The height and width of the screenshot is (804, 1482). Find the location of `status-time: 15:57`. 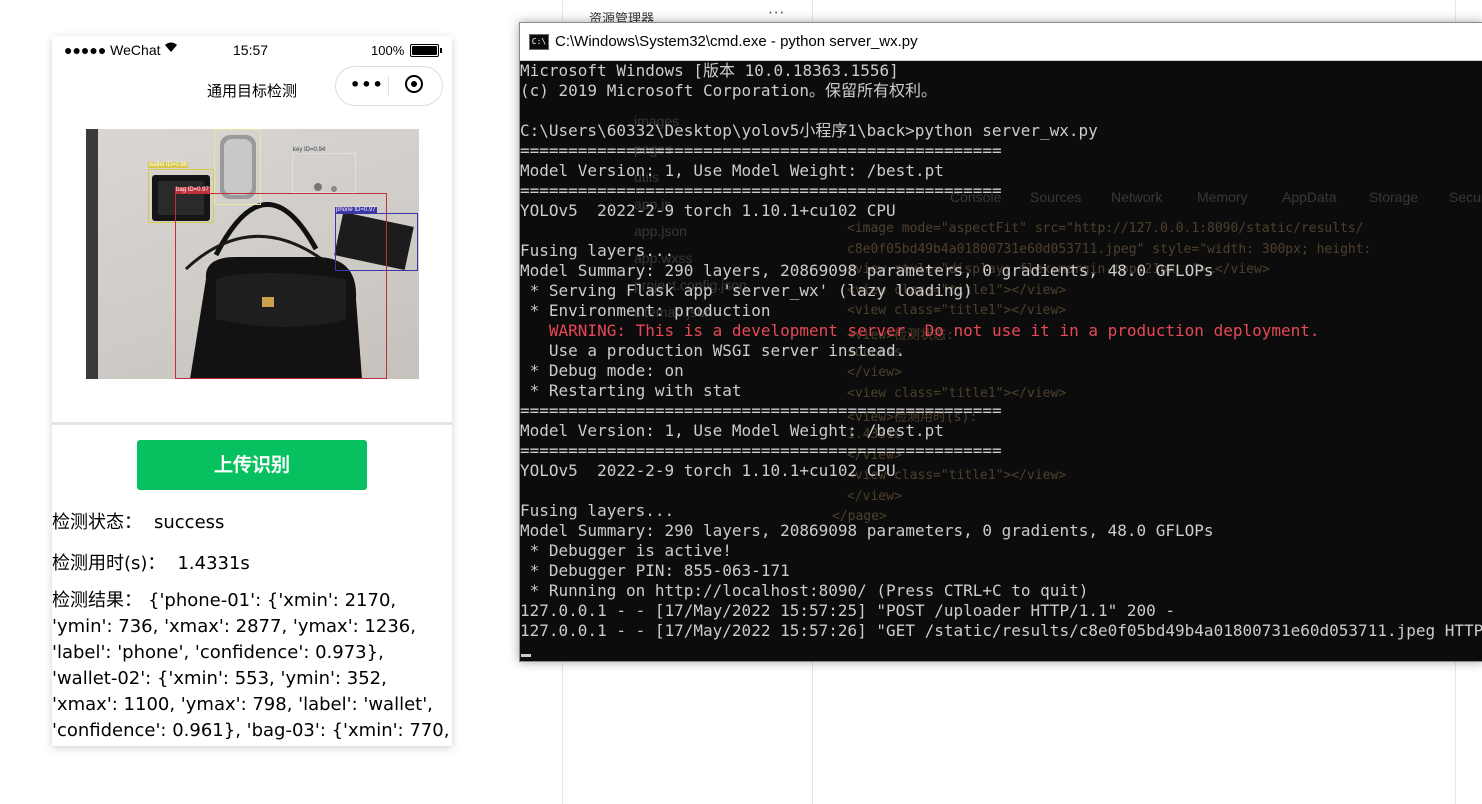

status-time: 15:57 is located at coordinates (251, 50).